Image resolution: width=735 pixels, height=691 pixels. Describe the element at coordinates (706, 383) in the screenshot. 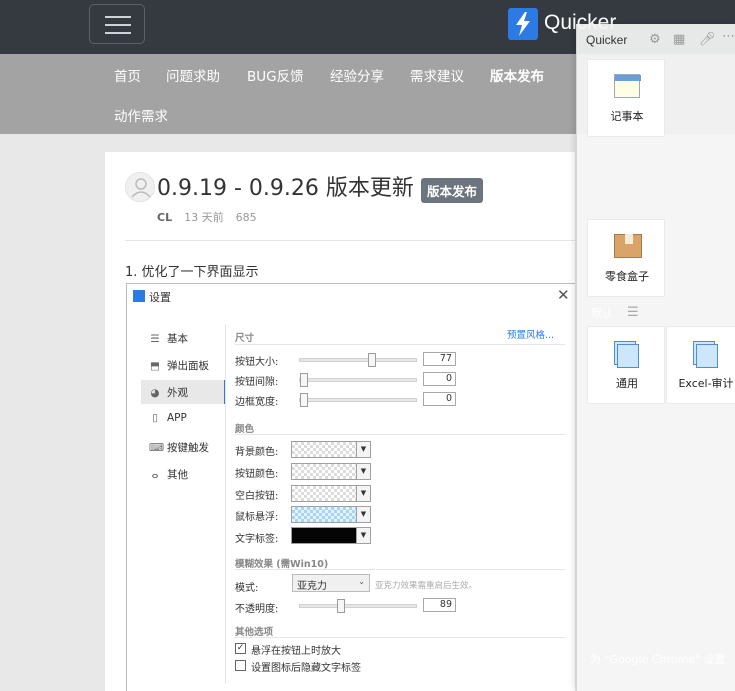

I see `tile-label: Excel-审计` at that location.